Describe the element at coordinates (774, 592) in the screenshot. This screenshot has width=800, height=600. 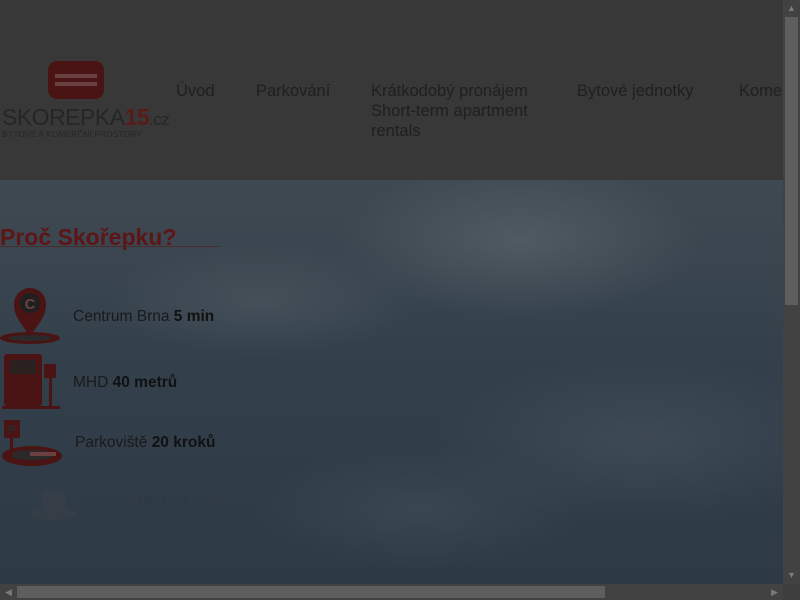
I see `scroll-right-icon: ▶` at that location.